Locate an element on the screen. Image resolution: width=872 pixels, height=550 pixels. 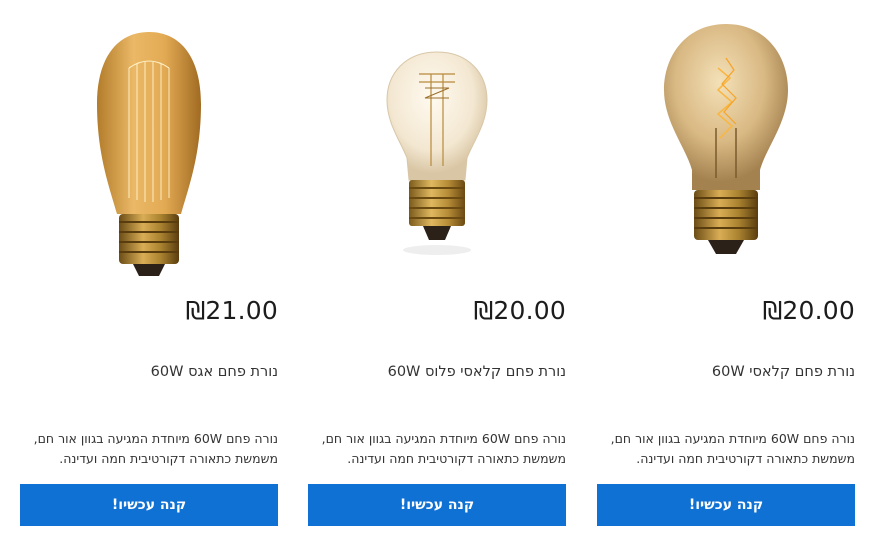
product-title: נורת פחם קלאסי פלוס 60W is located at coordinates (477, 372).